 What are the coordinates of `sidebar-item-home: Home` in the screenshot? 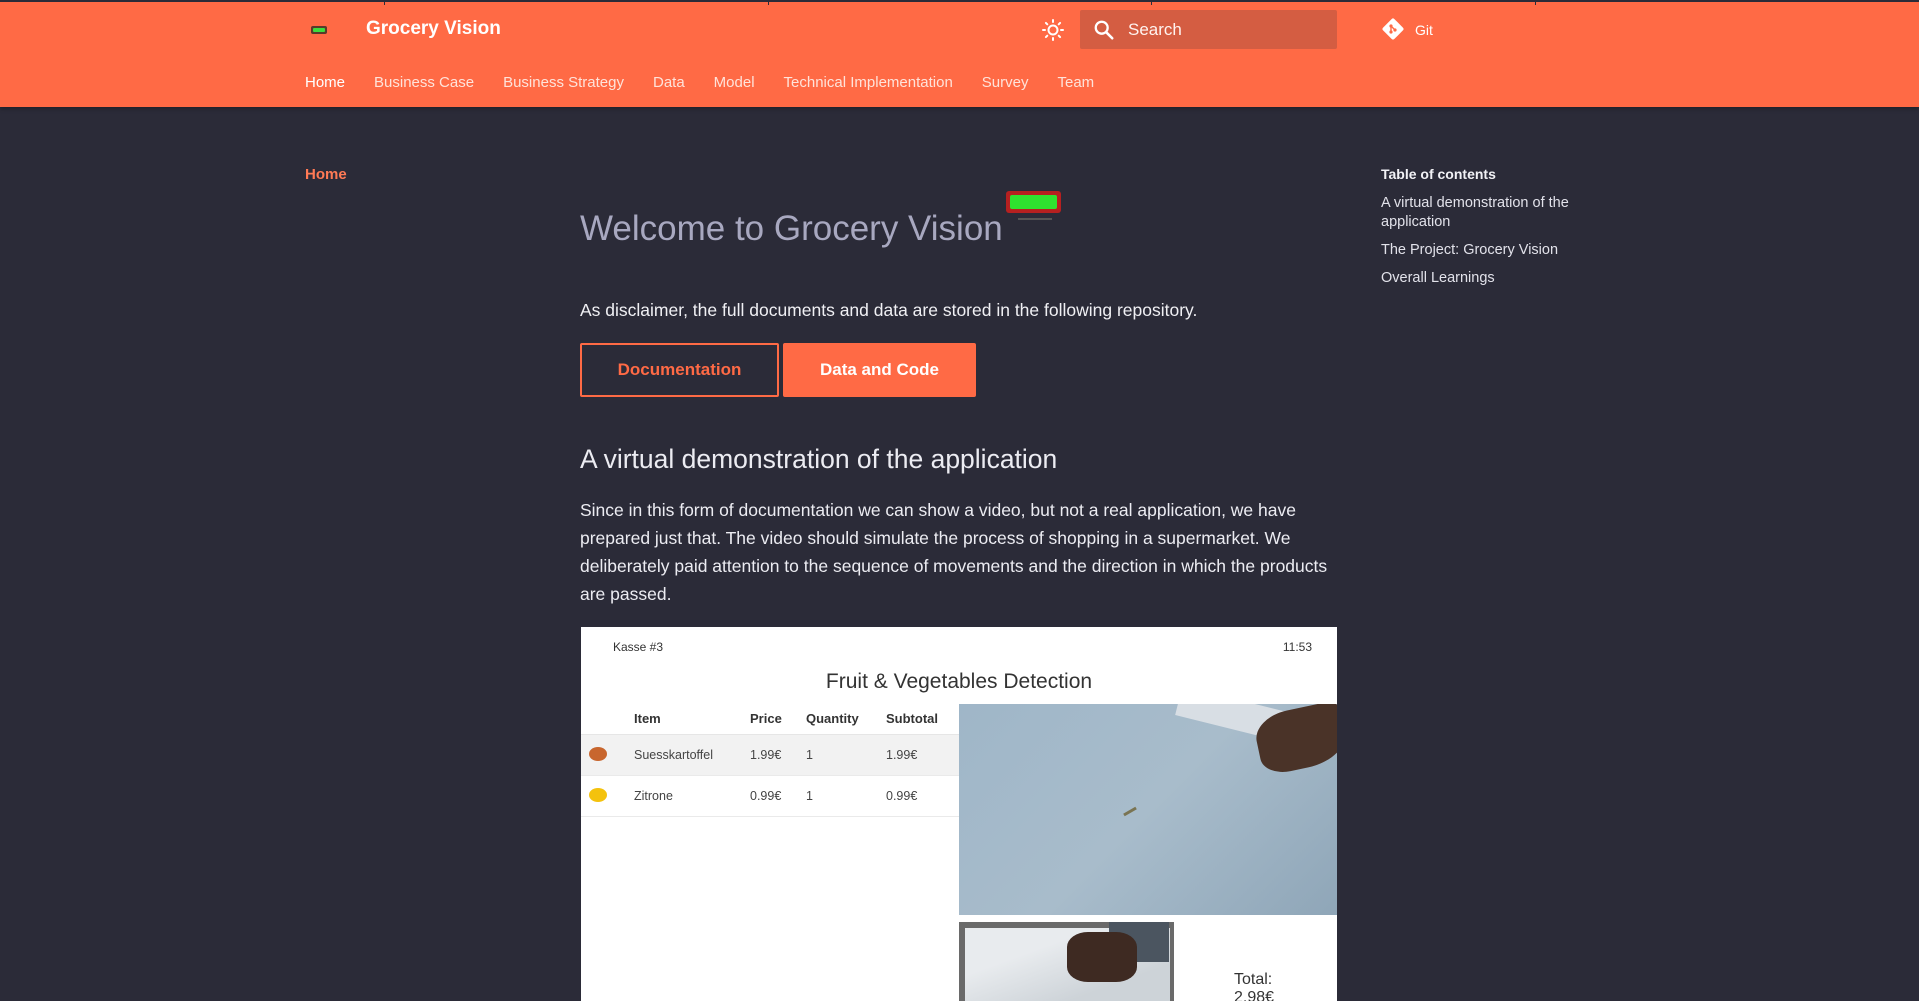 It's located at (326, 174).